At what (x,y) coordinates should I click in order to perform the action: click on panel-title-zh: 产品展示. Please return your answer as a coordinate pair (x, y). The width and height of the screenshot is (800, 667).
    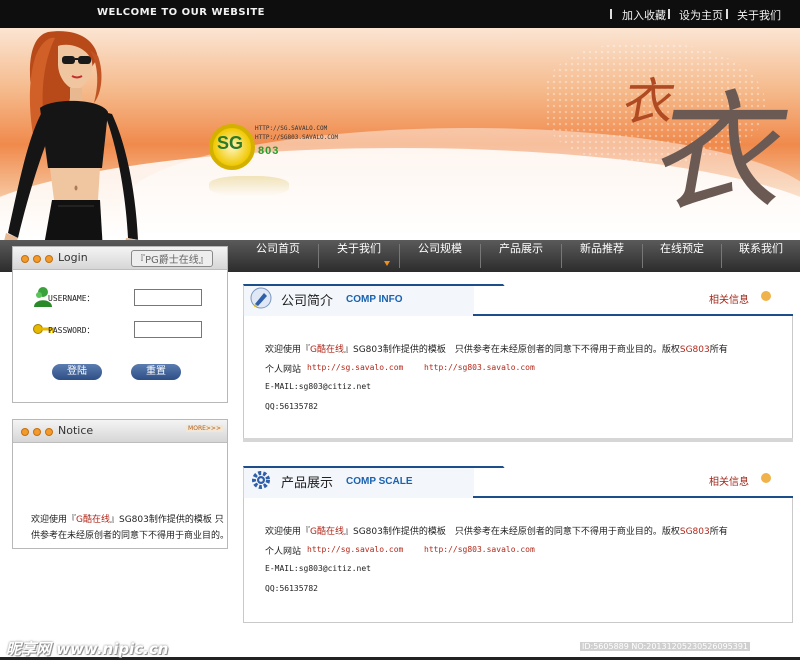
    Looking at the image, I should click on (307, 483).